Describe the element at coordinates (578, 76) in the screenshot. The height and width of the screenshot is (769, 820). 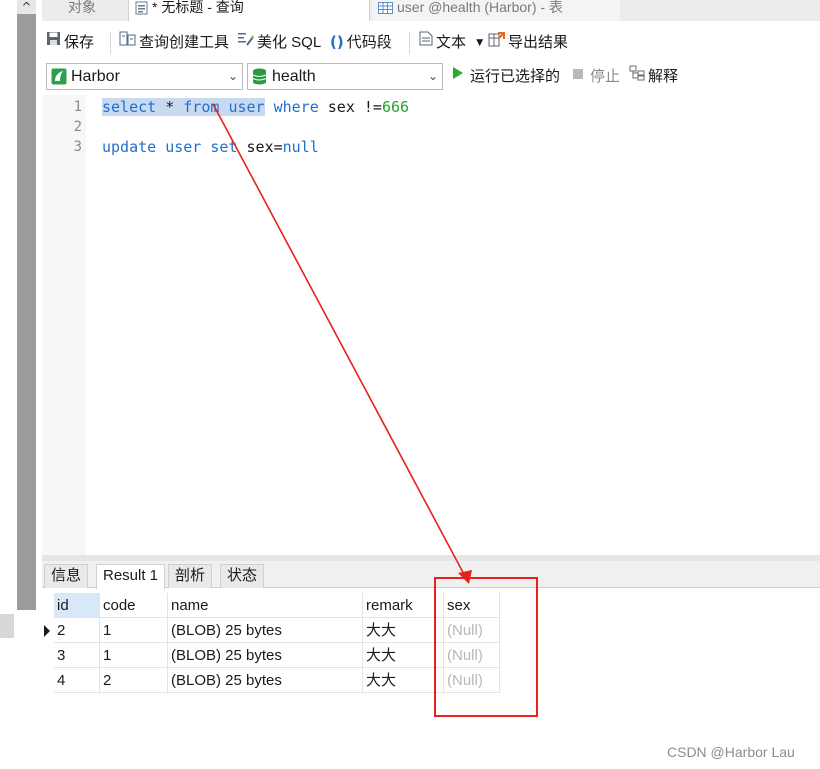
I see `stop-icon` at that location.